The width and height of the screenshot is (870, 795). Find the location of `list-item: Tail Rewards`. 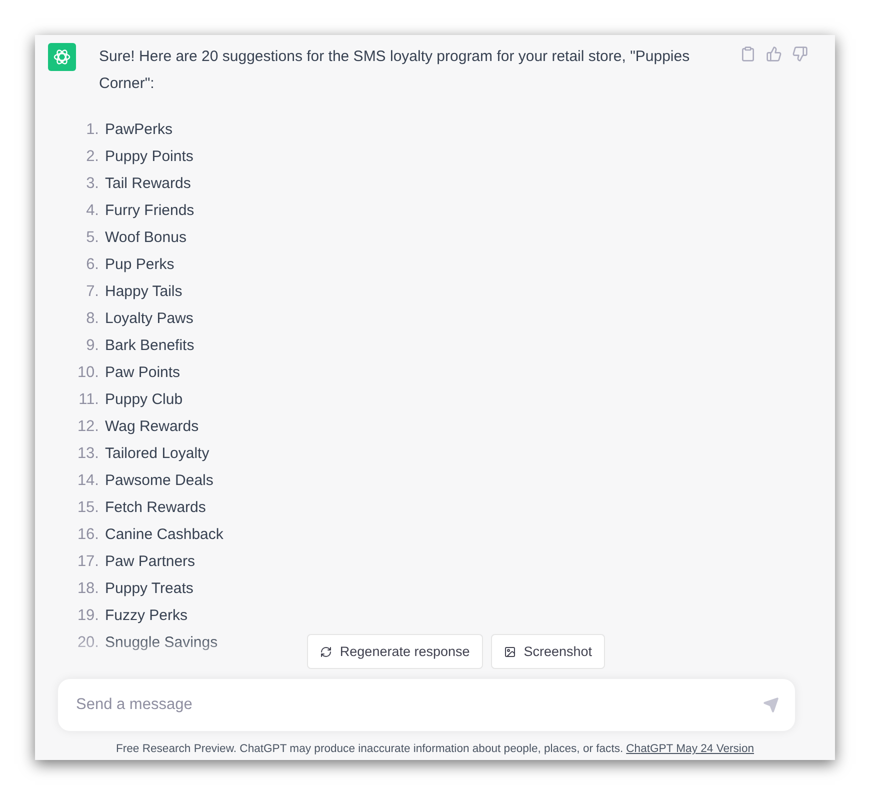

list-item: Tail Rewards is located at coordinates (148, 184).